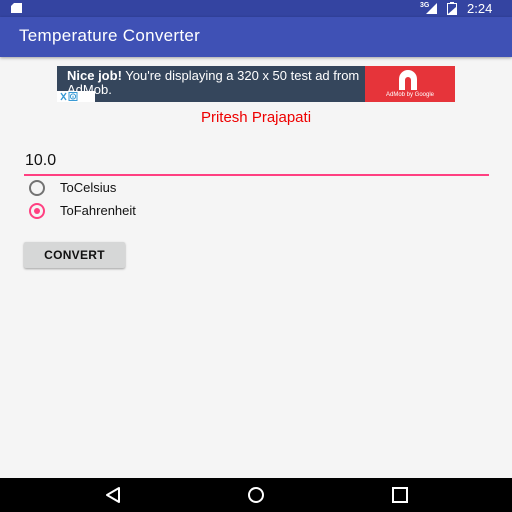 The width and height of the screenshot is (512, 512). I want to click on radio-label-to-celsius: ToCelsius, so click(88, 187).